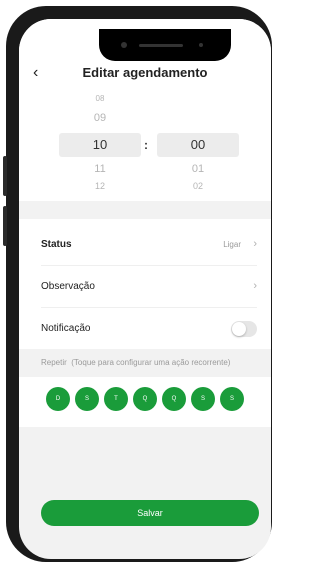 Image resolution: width=320 pixels, height=566 pixels. What do you see at coordinates (54, 362) in the screenshot?
I see `repeat-label: Repetir` at bounding box center [54, 362].